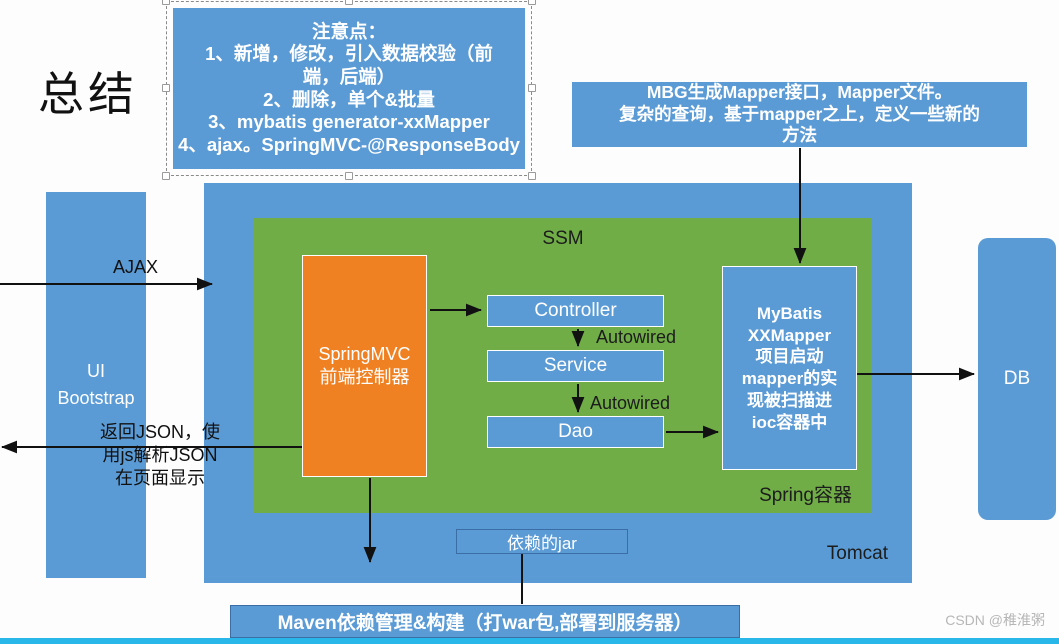  Describe the element at coordinates (96, 385) in the screenshot. I see `ui-bootstrap-node: UI Bootstrap` at that location.